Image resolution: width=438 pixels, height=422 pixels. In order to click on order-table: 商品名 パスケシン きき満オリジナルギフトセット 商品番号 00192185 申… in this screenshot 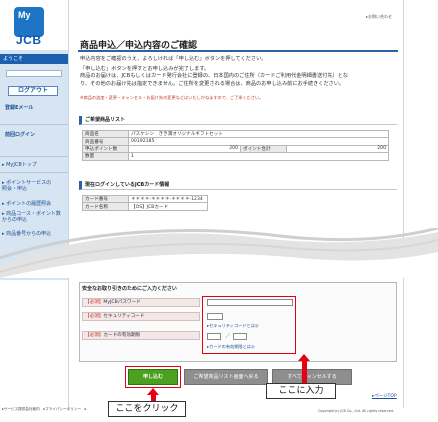, I will do `click(235, 145)`.